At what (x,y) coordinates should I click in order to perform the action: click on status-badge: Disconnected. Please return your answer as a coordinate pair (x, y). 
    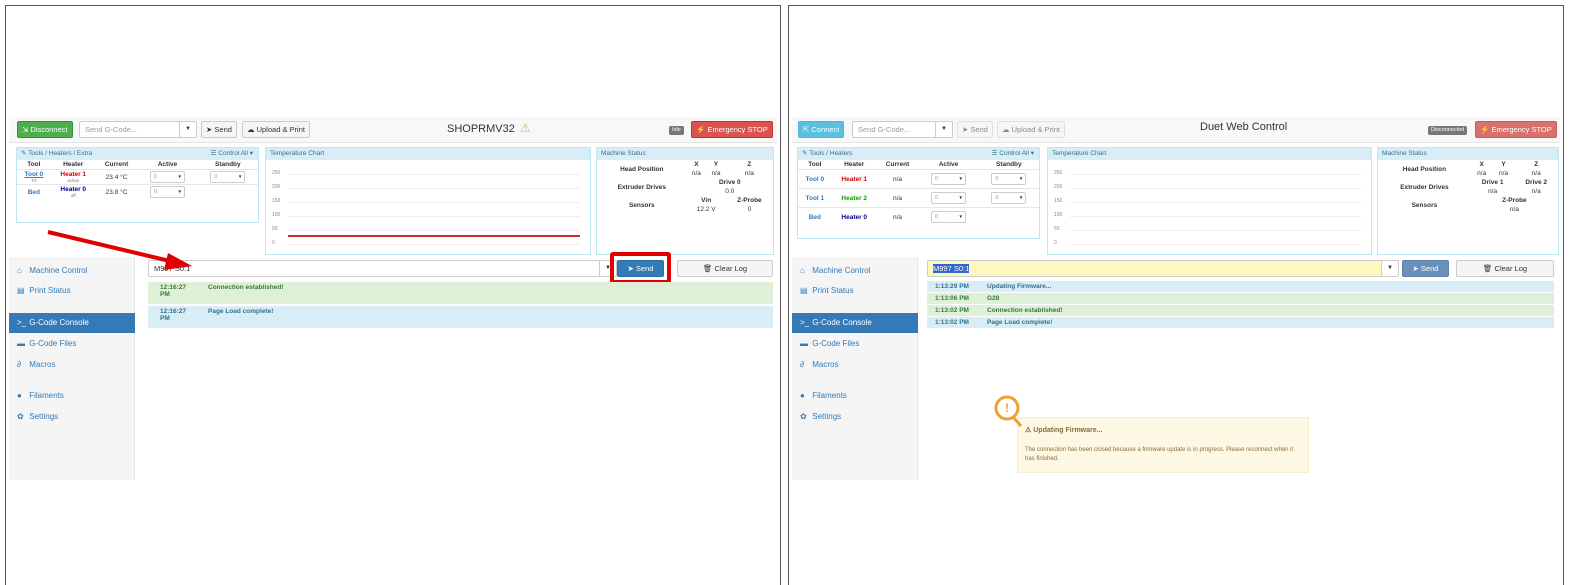
    Looking at the image, I should click on (1448, 130).